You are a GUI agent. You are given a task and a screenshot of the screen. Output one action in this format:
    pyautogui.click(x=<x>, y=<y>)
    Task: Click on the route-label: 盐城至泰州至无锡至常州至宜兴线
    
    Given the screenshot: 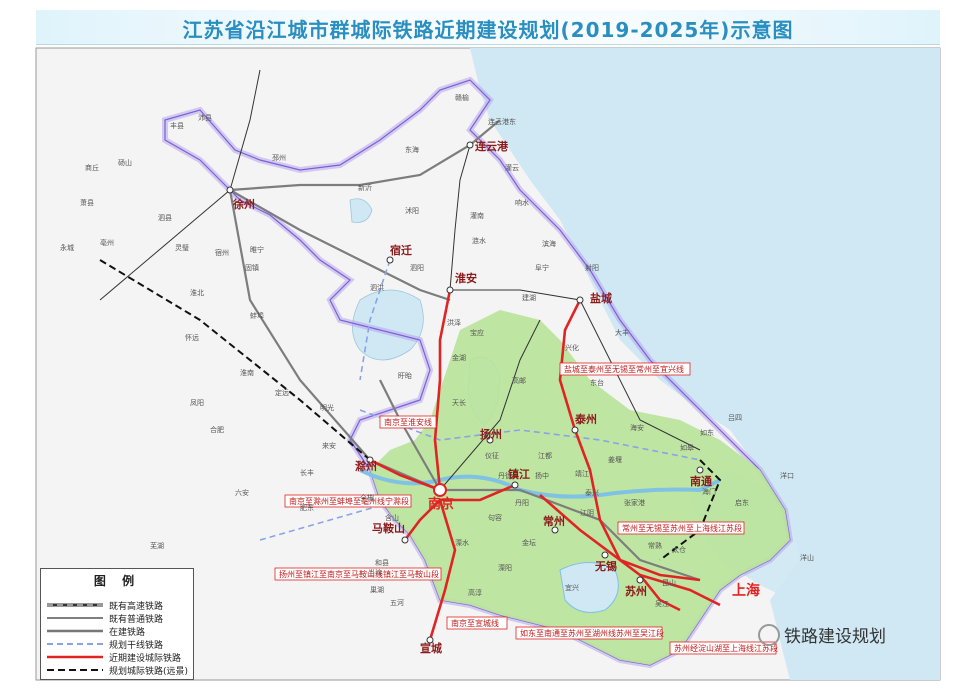 What is the action you would take?
    pyautogui.click(x=624, y=369)
    